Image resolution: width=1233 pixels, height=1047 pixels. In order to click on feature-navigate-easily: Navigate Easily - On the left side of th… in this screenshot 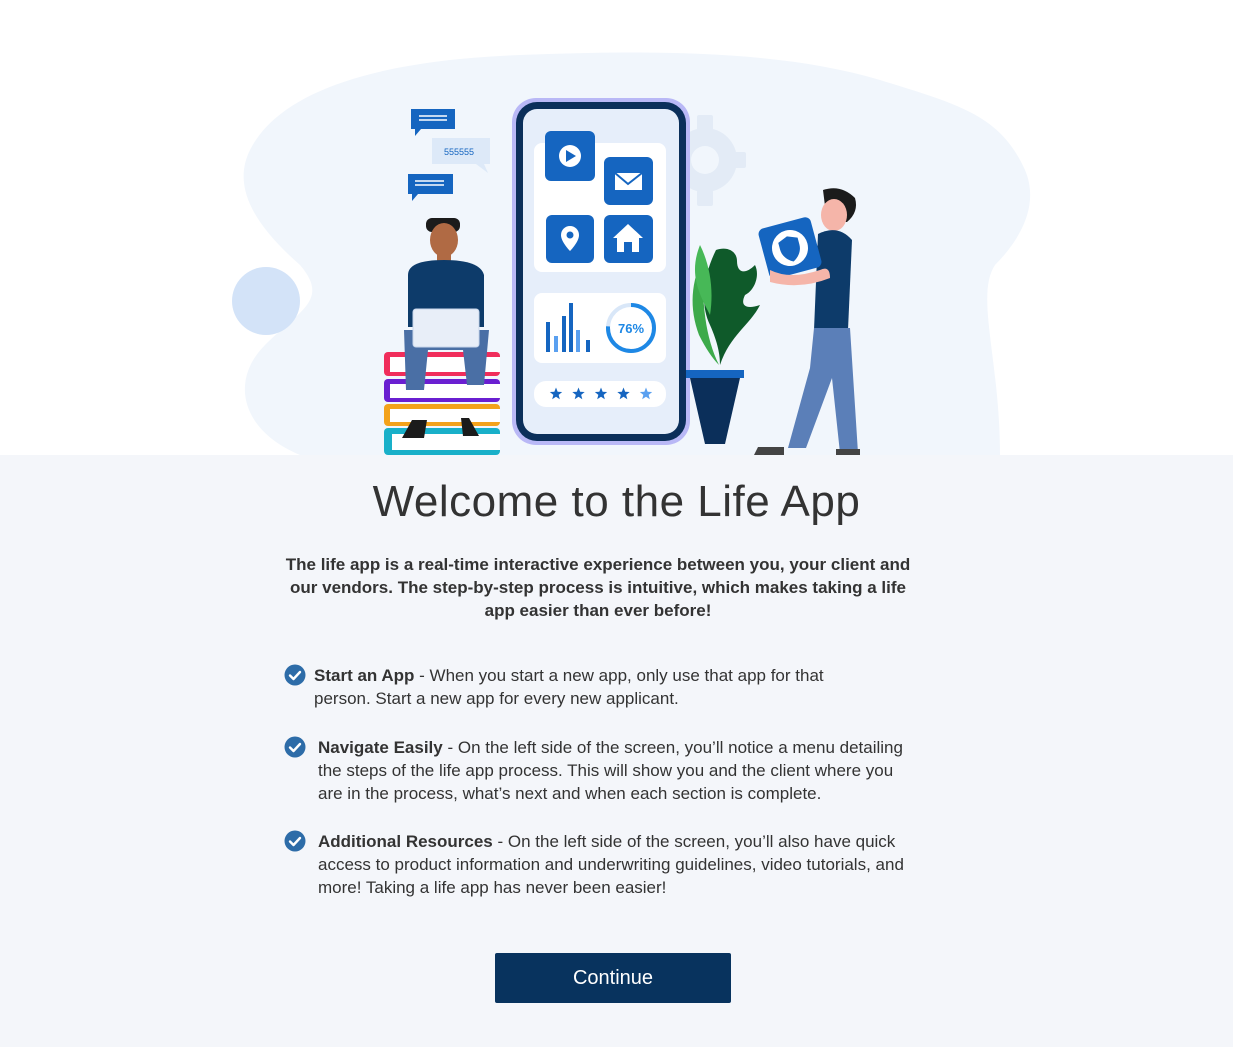, I will do `click(604, 770)`.